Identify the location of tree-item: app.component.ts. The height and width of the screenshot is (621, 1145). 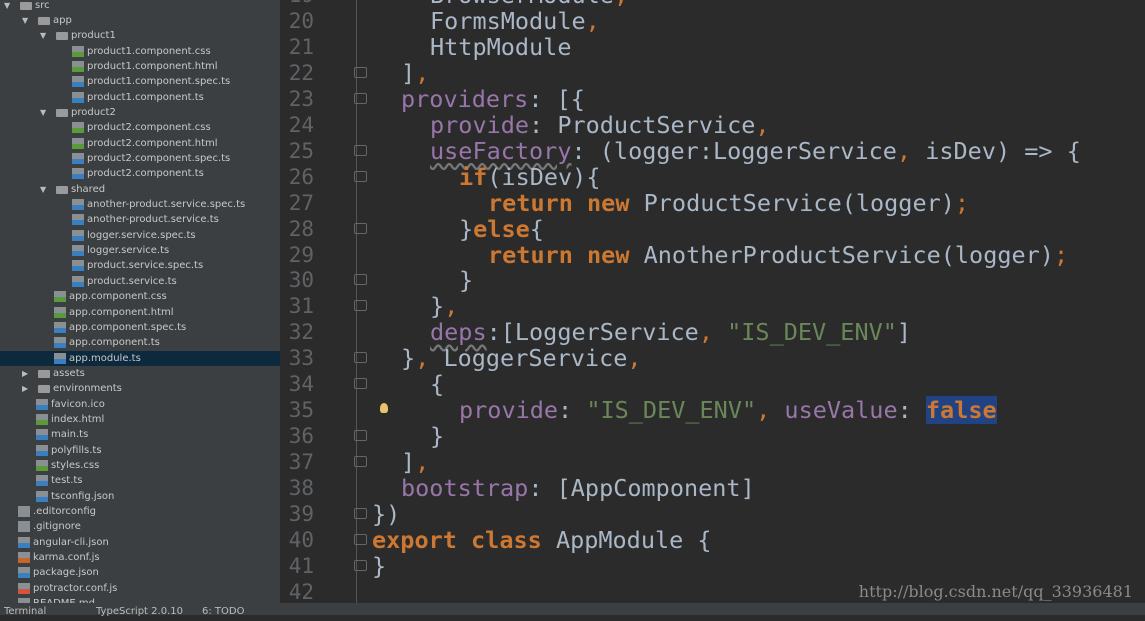
(140, 342).